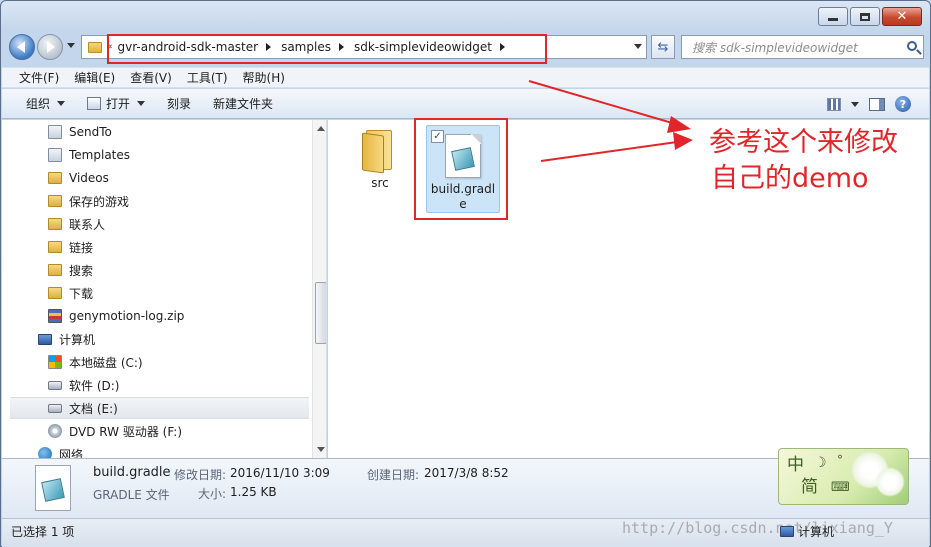  What do you see at coordinates (757, 528) in the screenshot?
I see `watermark-text: http://blog.csdn.net/lixiang_Y` at bounding box center [757, 528].